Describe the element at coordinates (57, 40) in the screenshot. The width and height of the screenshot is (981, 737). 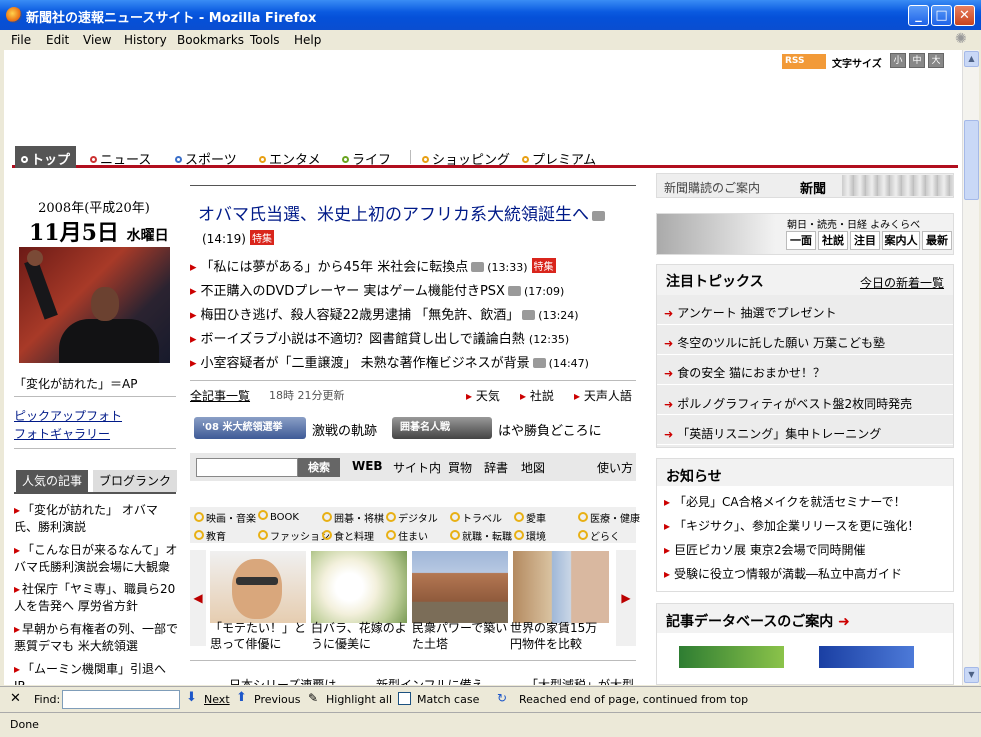
I see `menu-edit: Edit` at that location.